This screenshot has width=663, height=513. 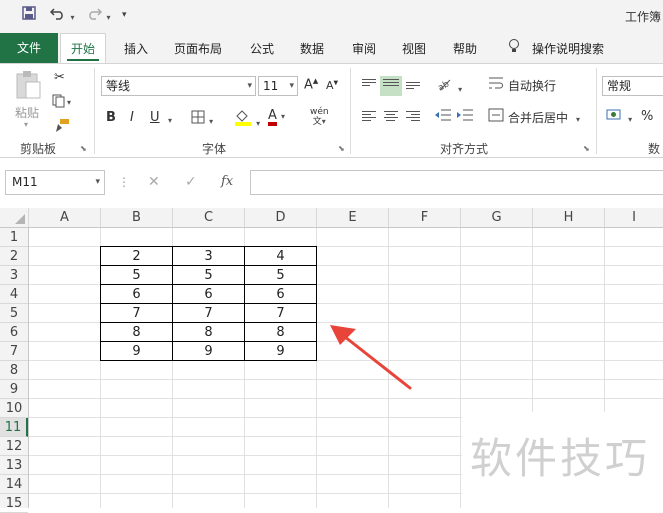 I want to click on underline-dropdown-icon: ▾, so click(x=170, y=119).